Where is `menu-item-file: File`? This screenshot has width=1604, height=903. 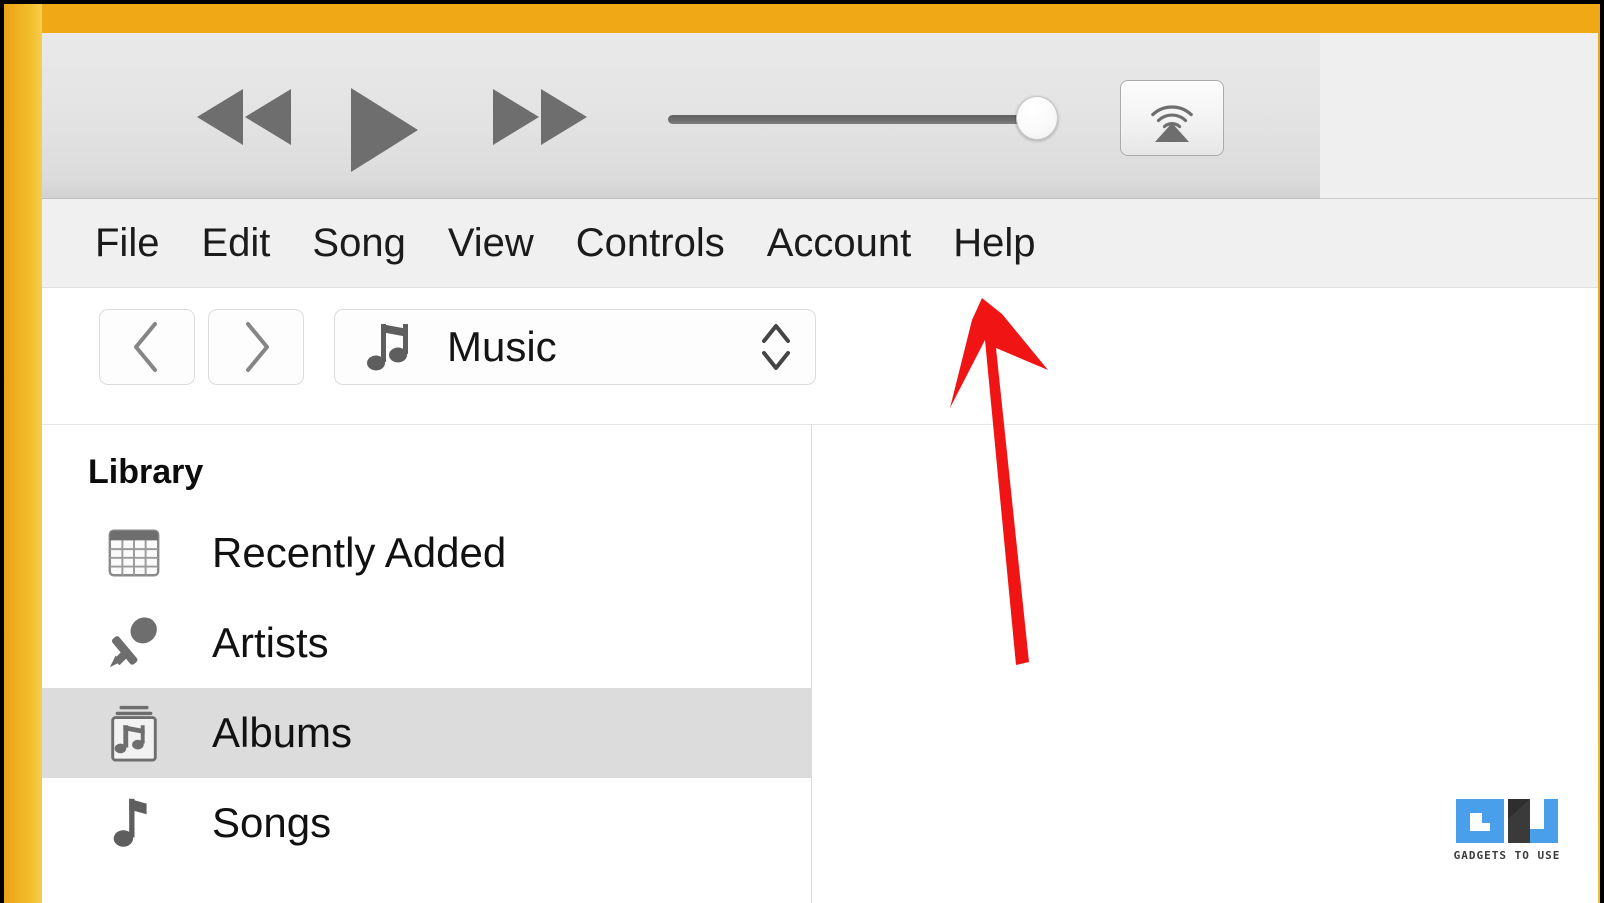
menu-item-file: File is located at coordinates (127, 243).